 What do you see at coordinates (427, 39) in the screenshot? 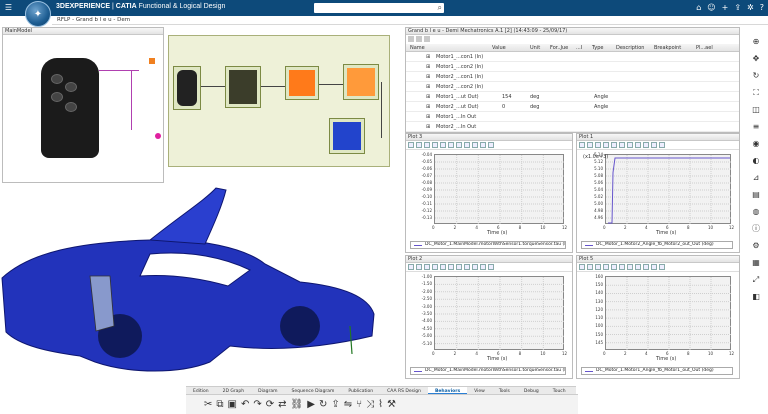
I see `refresh-icon` at bounding box center [427, 39].